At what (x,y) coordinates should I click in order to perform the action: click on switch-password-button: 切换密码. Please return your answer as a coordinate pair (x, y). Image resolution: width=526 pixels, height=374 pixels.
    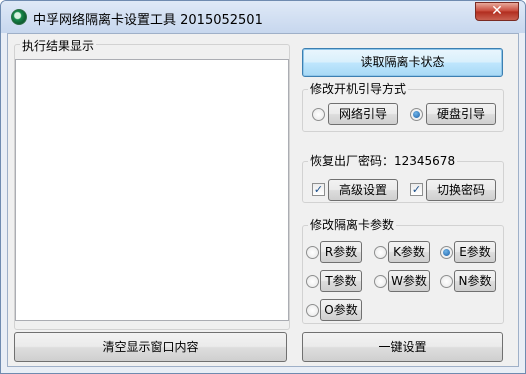
    Looking at the image, I should click on (461, 190).